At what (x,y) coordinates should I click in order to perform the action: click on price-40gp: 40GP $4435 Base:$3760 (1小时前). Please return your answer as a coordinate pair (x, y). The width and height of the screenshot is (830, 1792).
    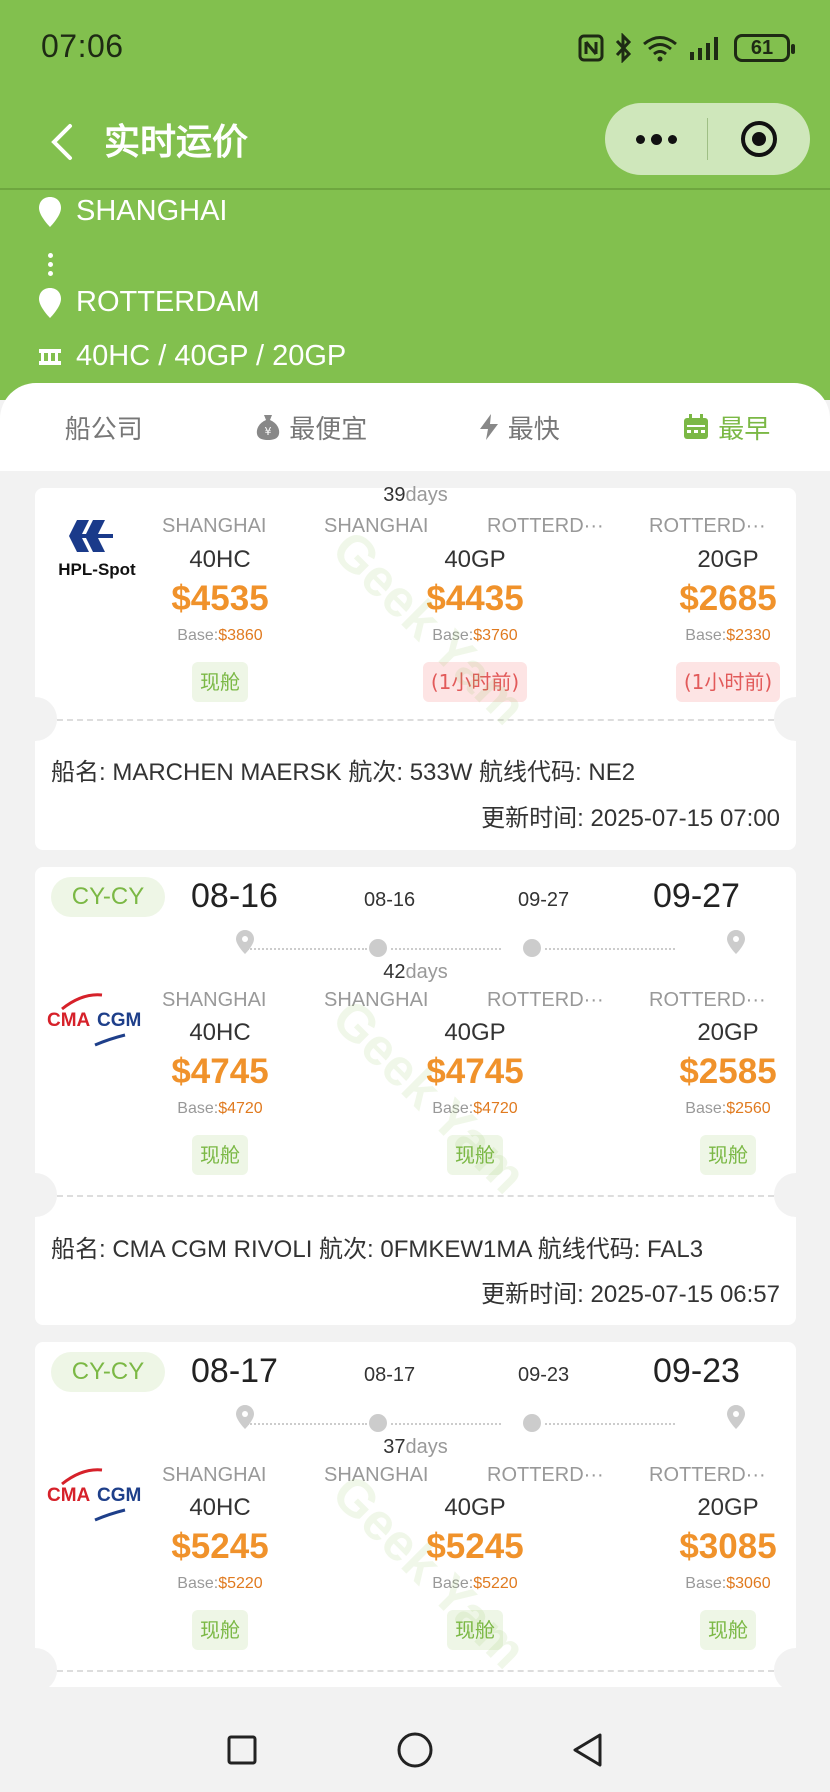
    Looking at the image, I should click on (475, 623).